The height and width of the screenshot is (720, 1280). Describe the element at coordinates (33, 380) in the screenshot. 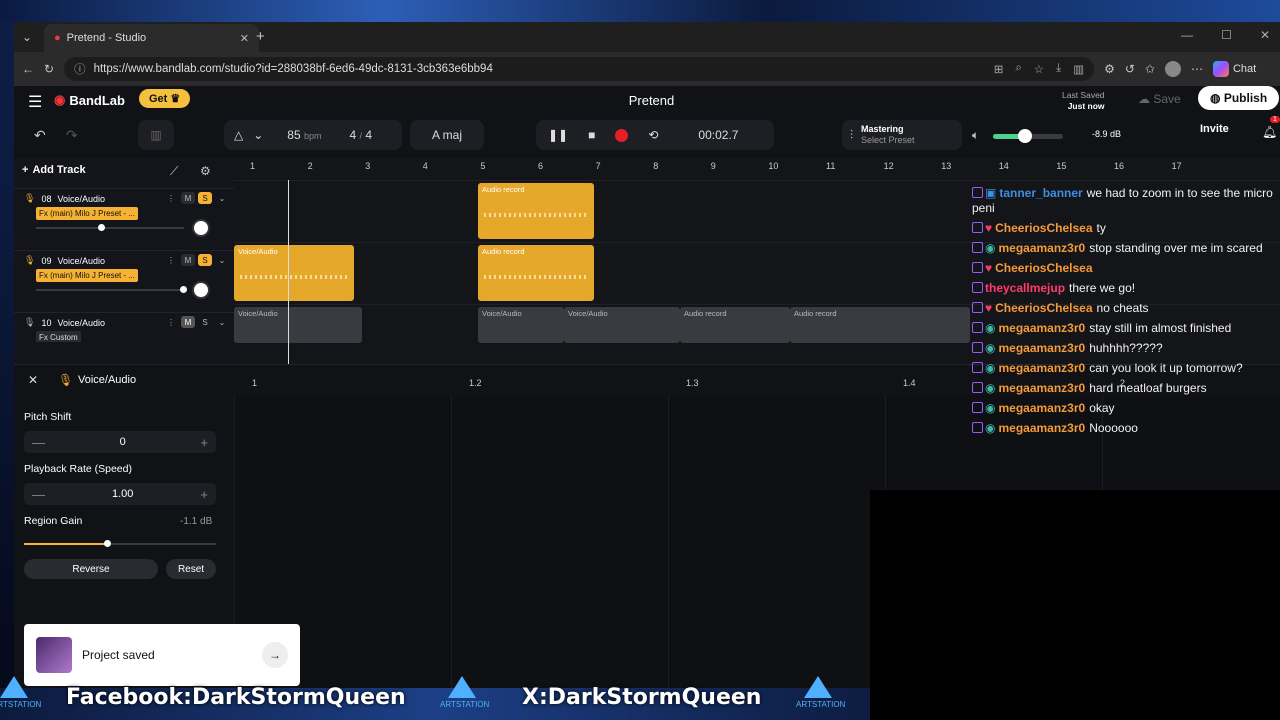

I see `close-editor-icon: ✕` at that location.